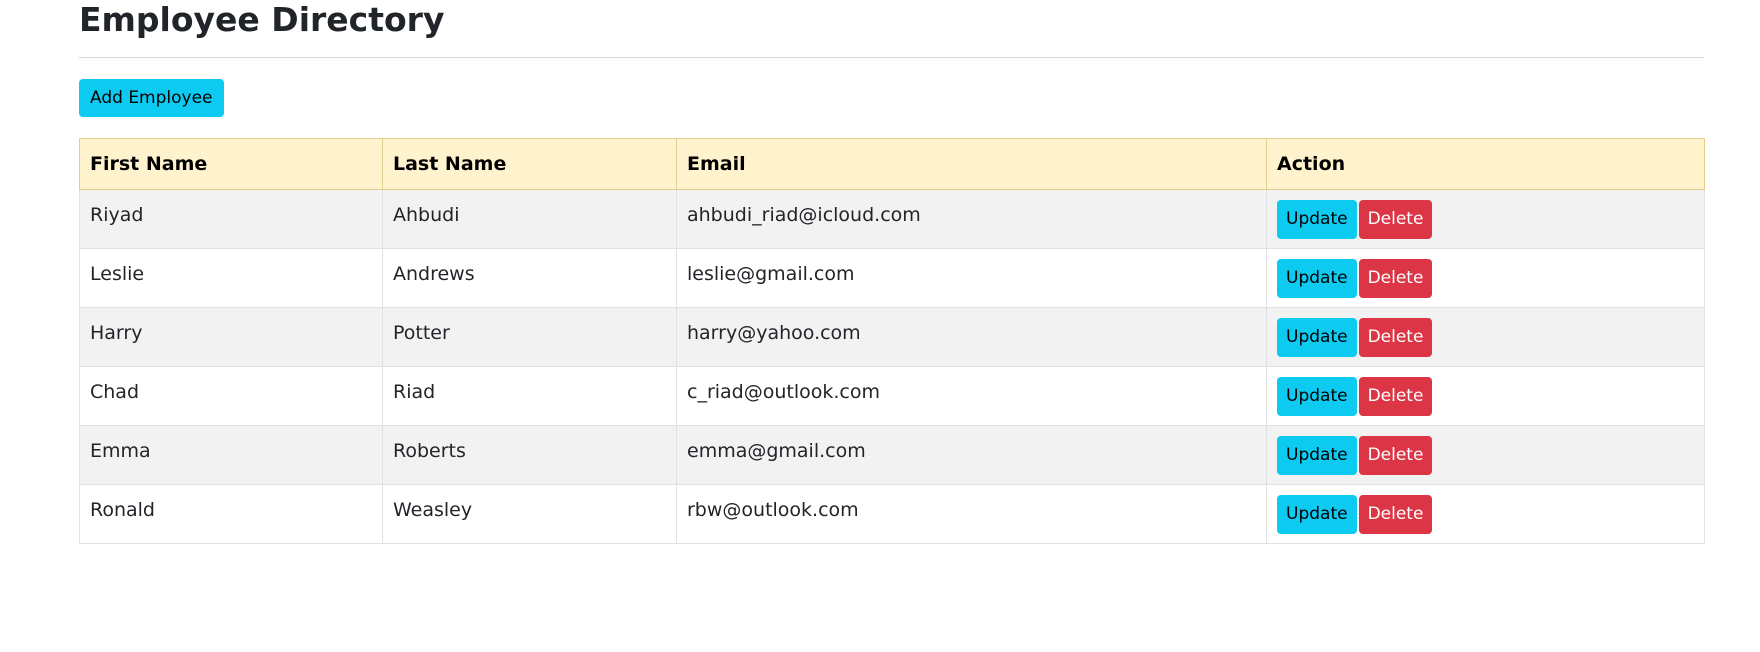 This screenshot has width=1760, height=652. Describe the element at coordinates (971, 278) in the screenshot. I see `email-cell: leslie@gmail.com` at that location.